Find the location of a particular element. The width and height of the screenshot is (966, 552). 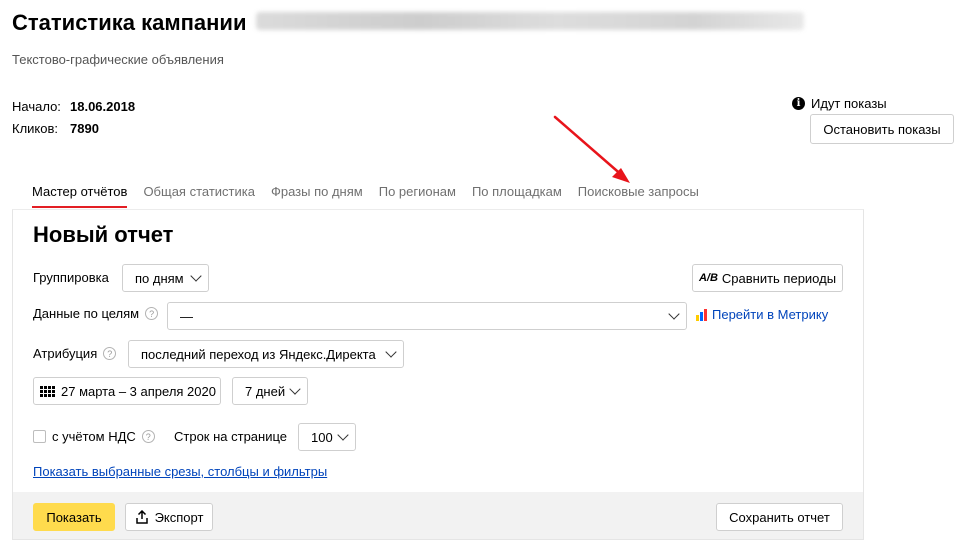

tab-by-region: По регионам is located at coordinates (417, 196).